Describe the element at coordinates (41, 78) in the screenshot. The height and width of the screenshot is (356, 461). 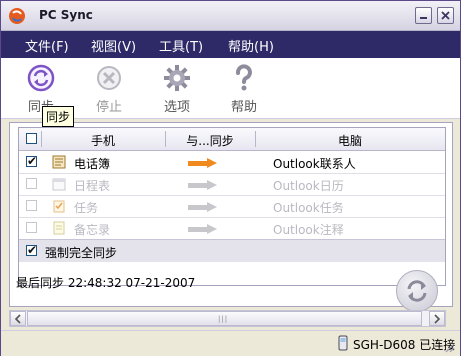
I see `sync-icon` at that location.